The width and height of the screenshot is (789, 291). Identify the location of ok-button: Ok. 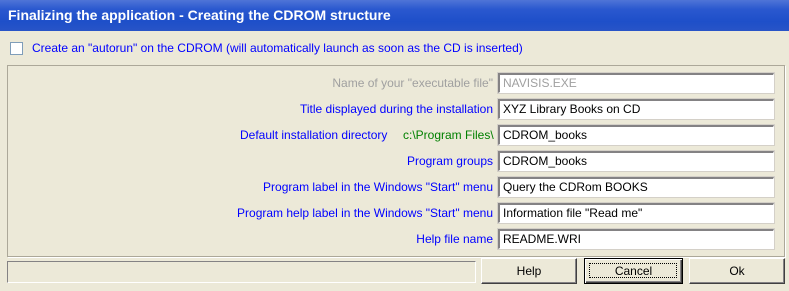
(737, 271).